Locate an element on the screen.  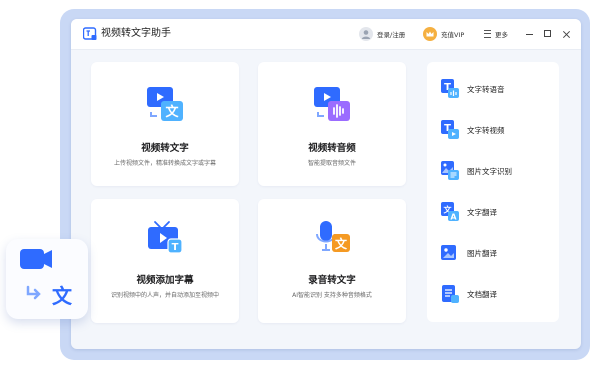
video-to-text-logo-icon: 文 is located at coordinates (46, 278).